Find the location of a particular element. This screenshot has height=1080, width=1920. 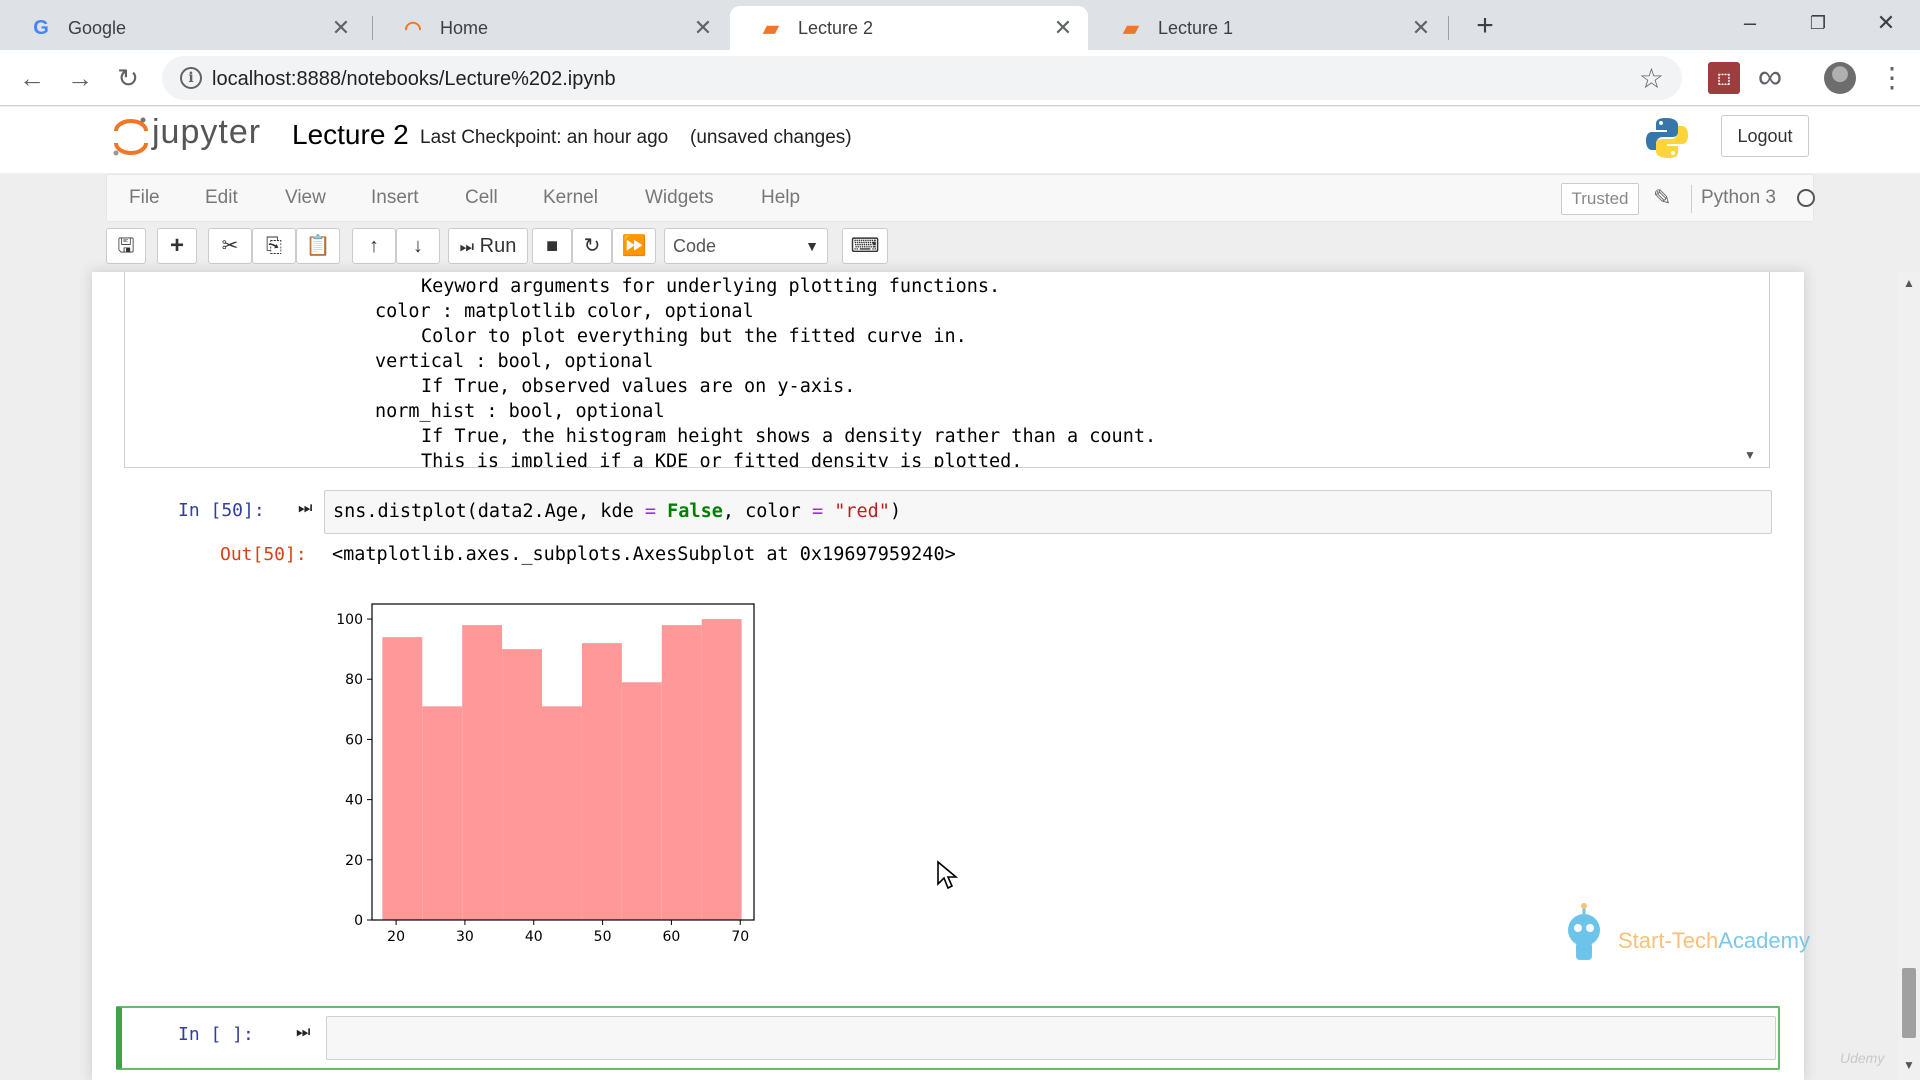

move-down-button: ↓ is located at coordinates (418, 246).